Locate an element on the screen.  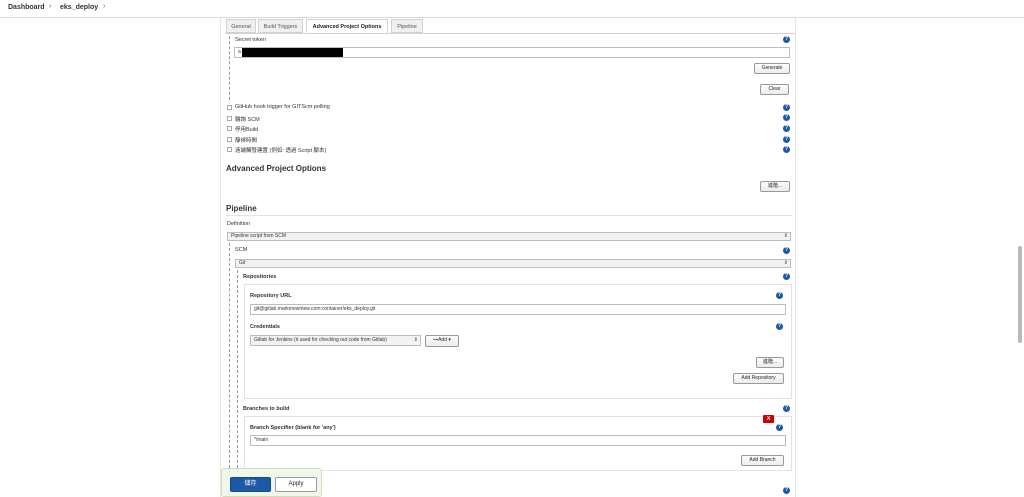
checkbox-github-hook is located at coordinates (229, 107).